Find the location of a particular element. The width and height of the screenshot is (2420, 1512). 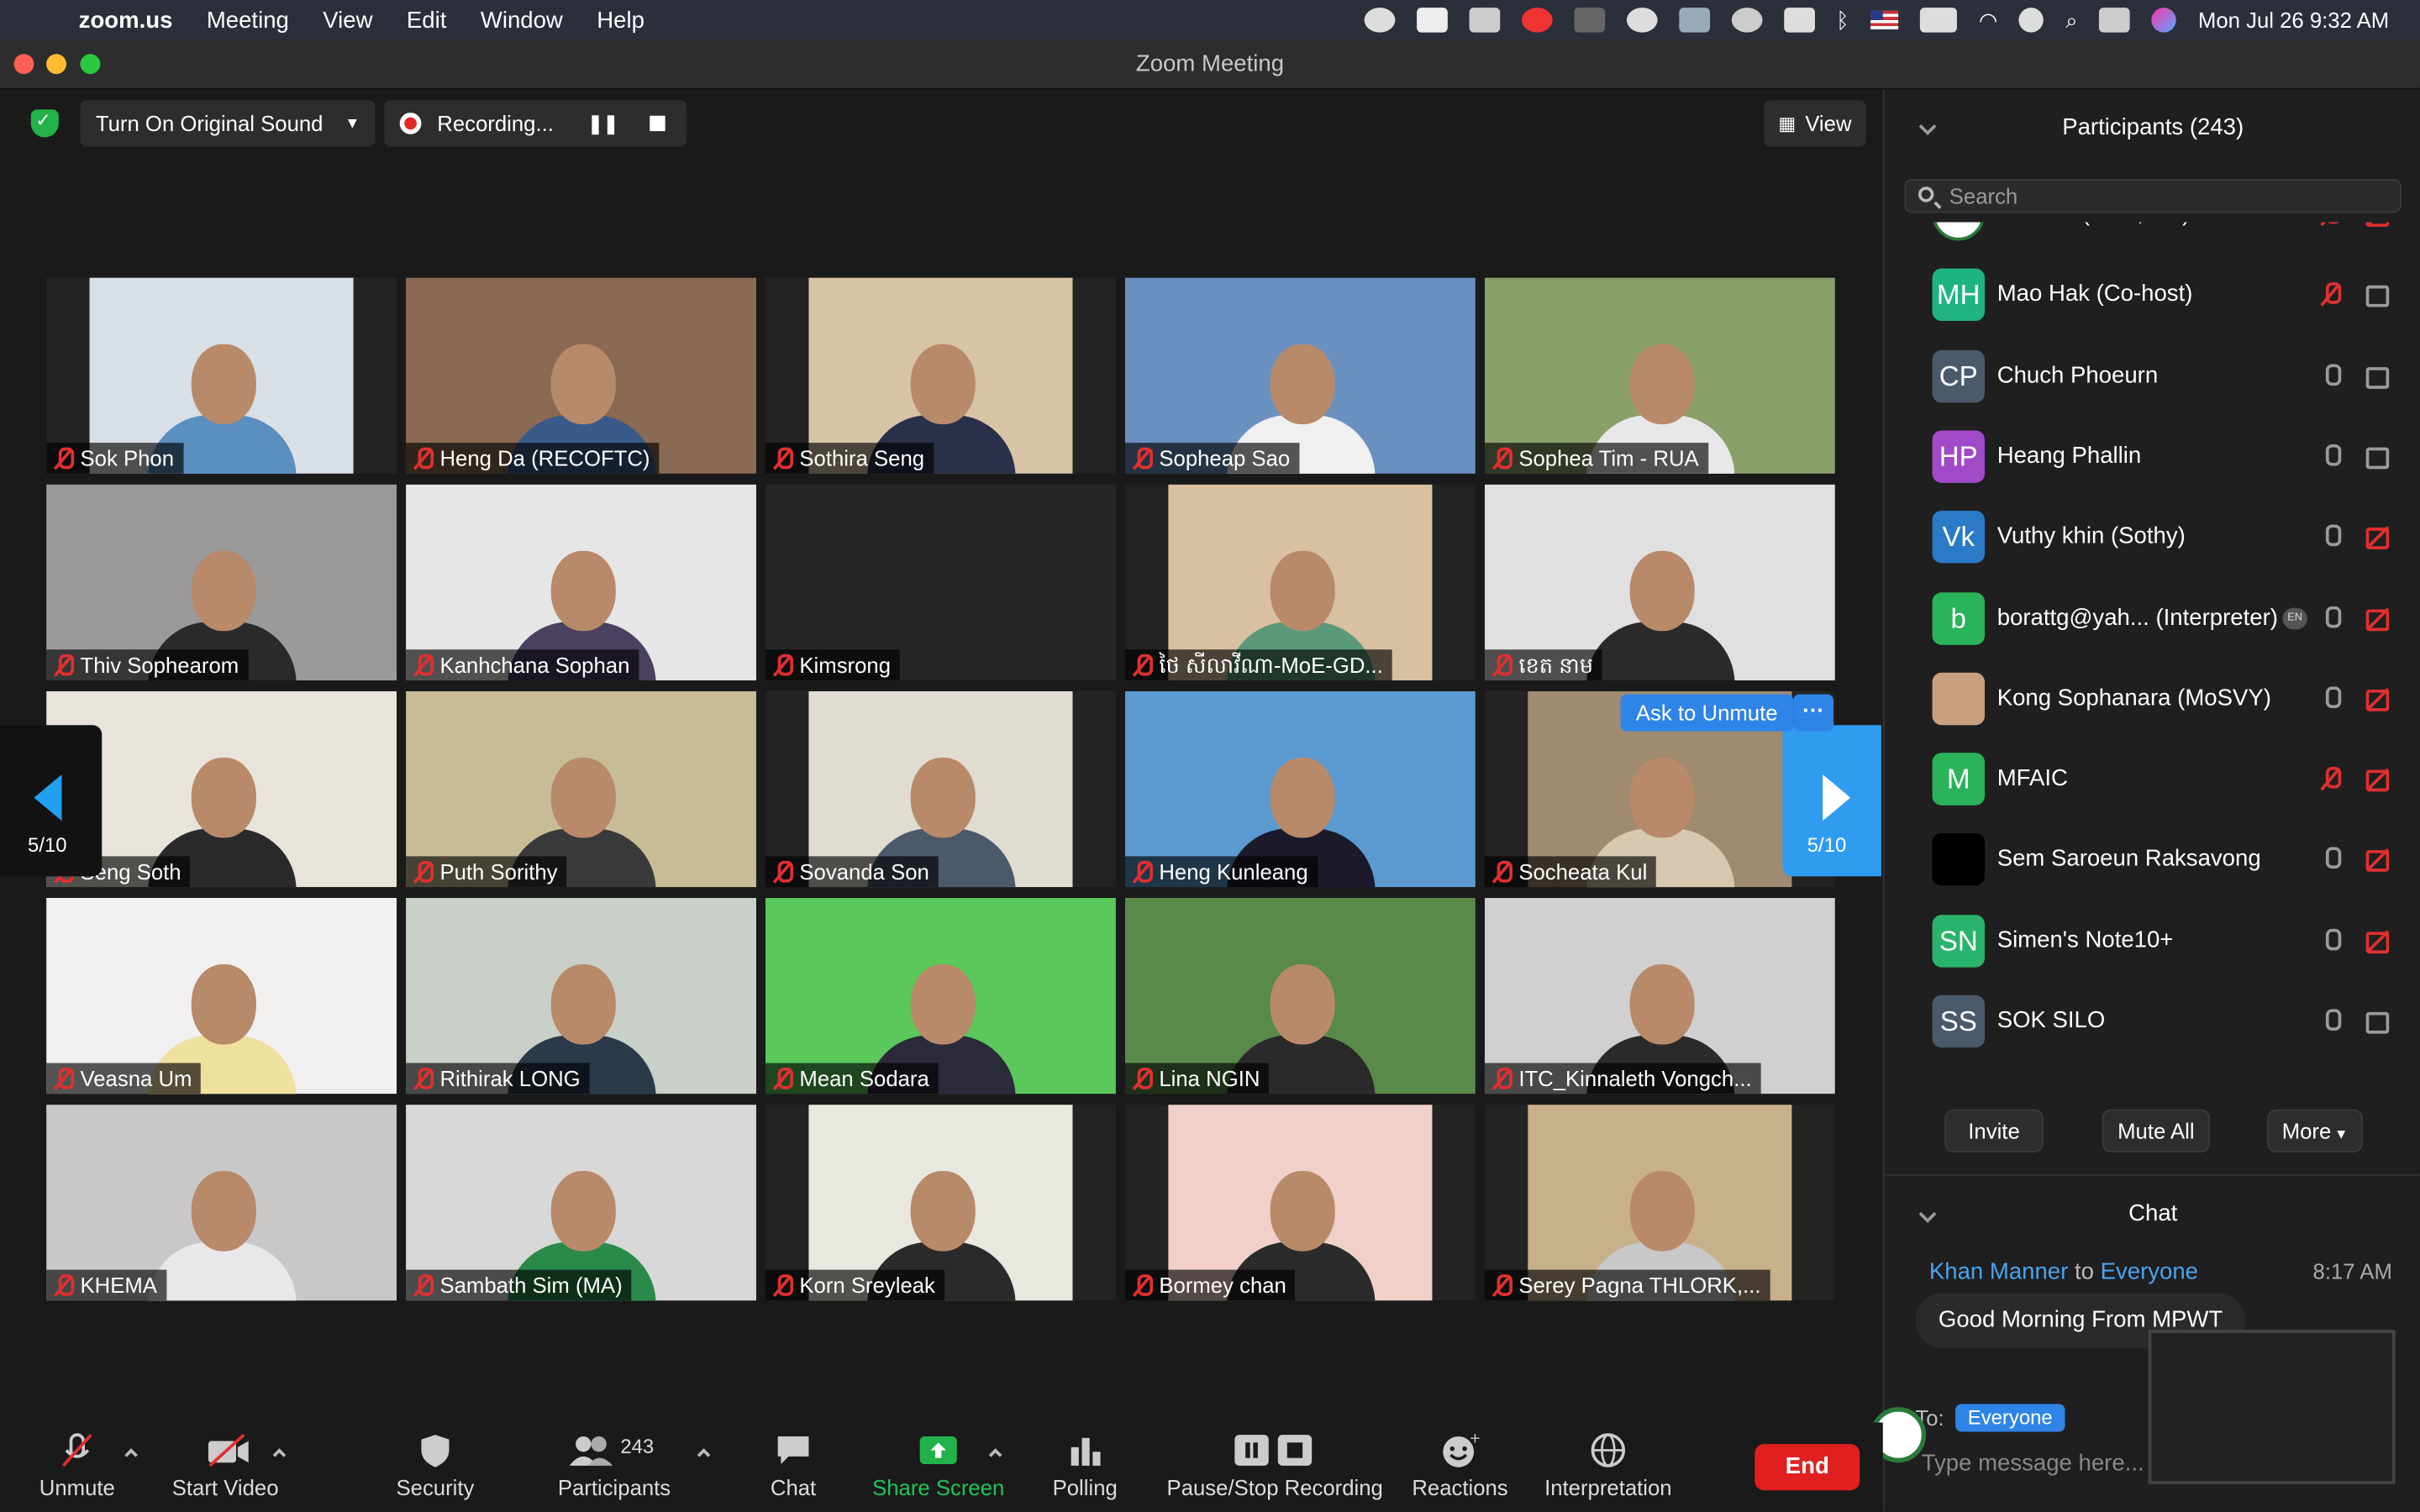

mute-all-button: Mute All is located at coordinates (2156, 1131).